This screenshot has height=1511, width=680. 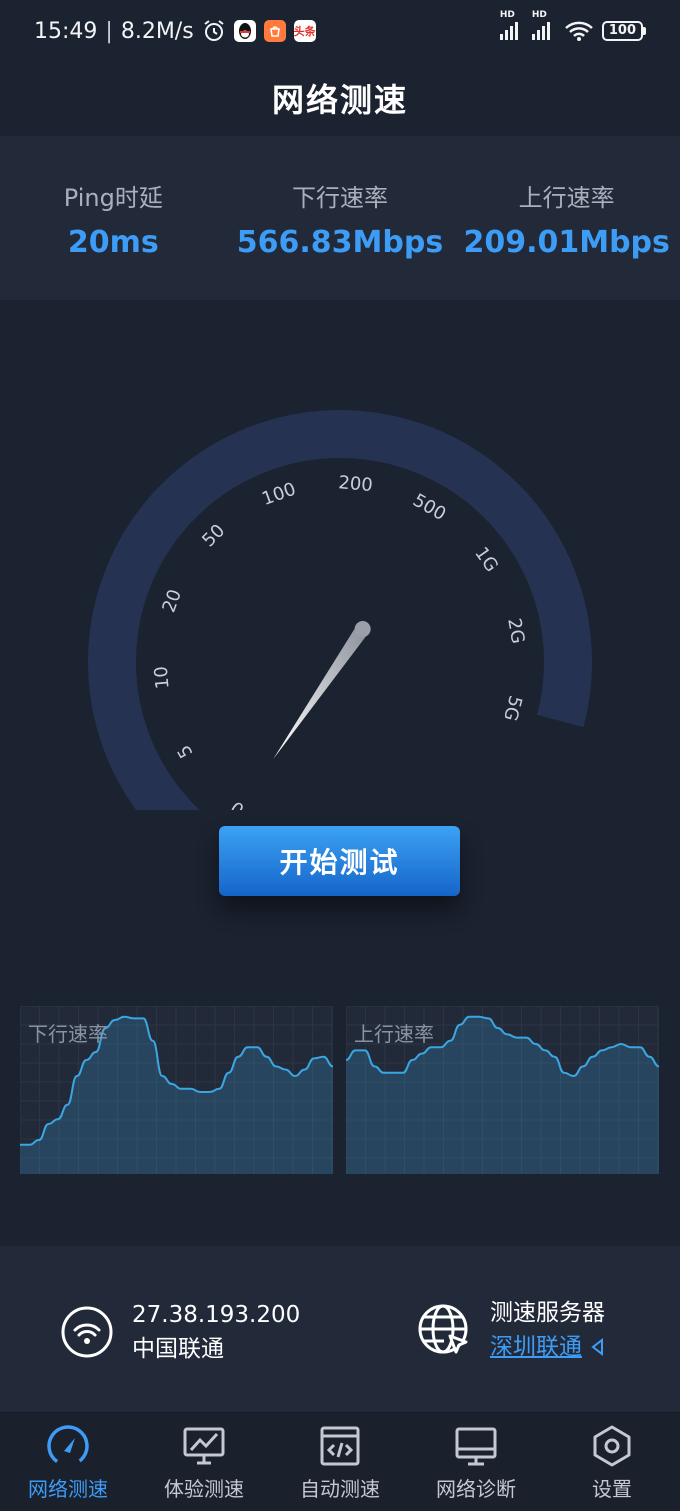 I want to click on code-window-icon, so click(x=340, y=1446).